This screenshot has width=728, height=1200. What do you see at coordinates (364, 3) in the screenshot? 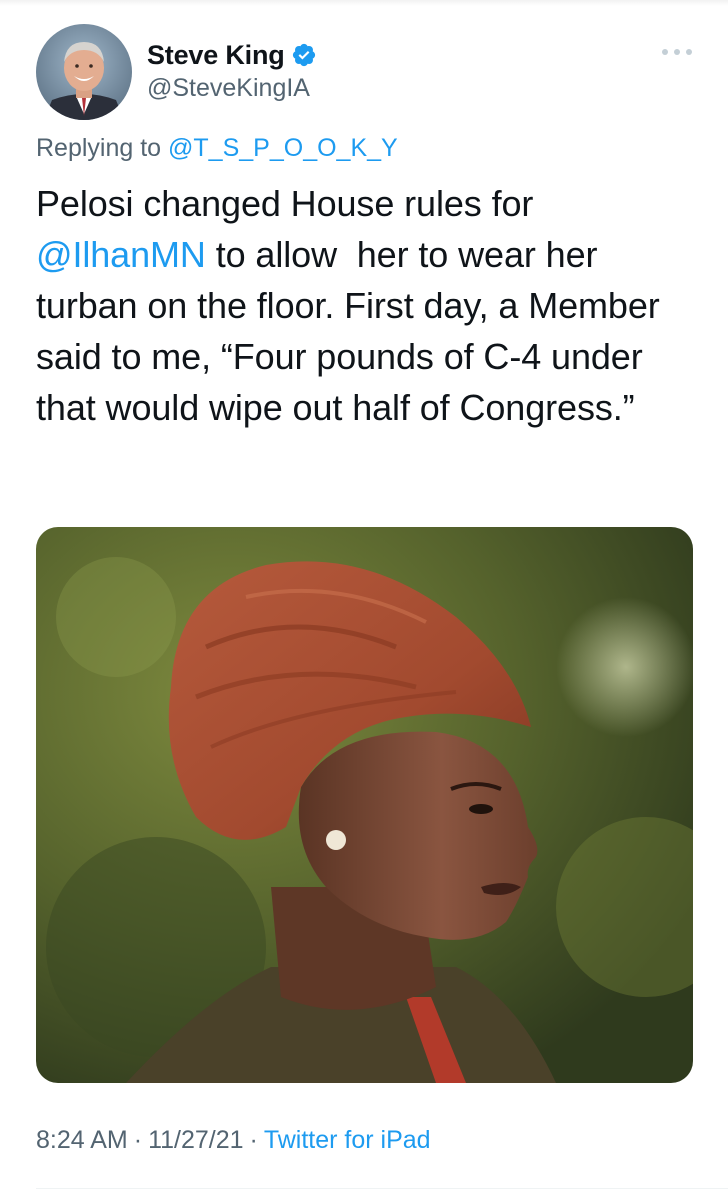
I see `top-divider` at bounding box center [364, 3].